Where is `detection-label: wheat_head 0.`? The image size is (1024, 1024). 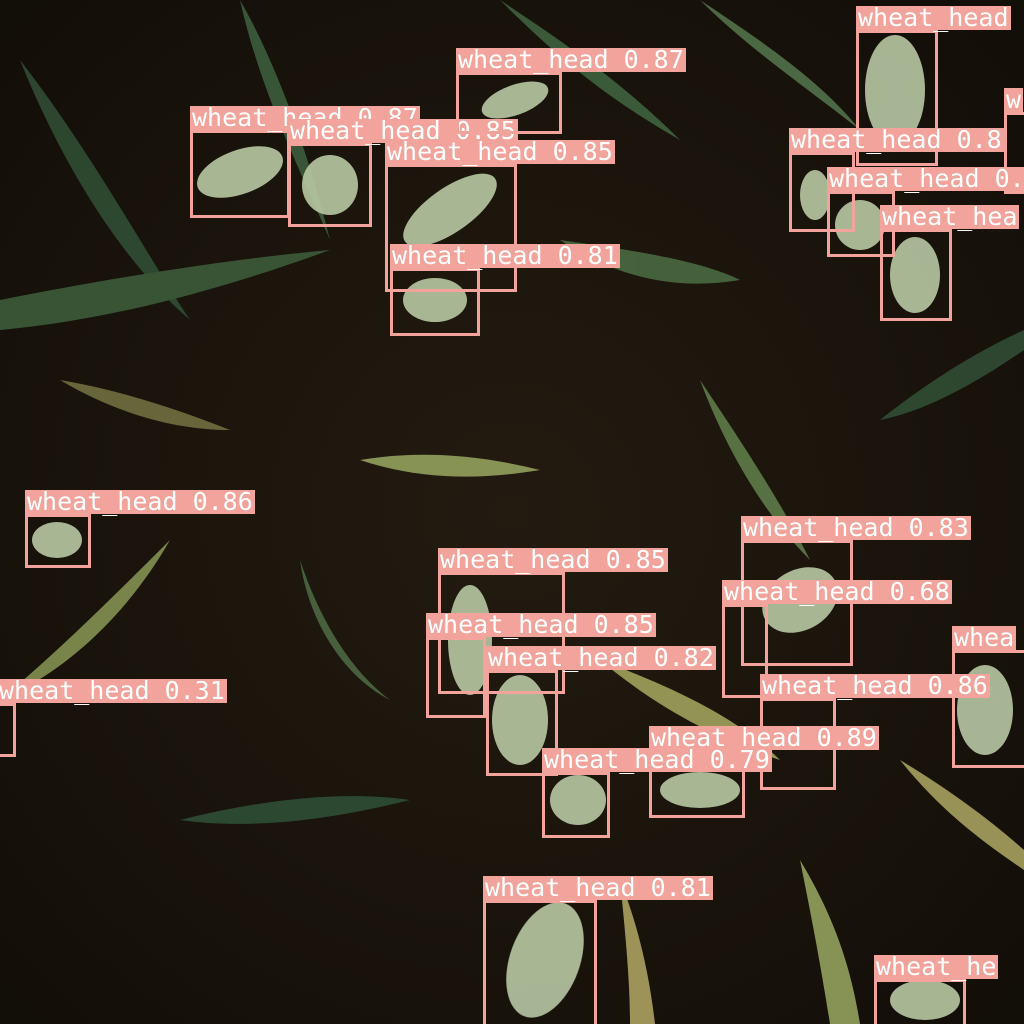 detection-label: wheat_head 0. is located at coordinates (925, 178).